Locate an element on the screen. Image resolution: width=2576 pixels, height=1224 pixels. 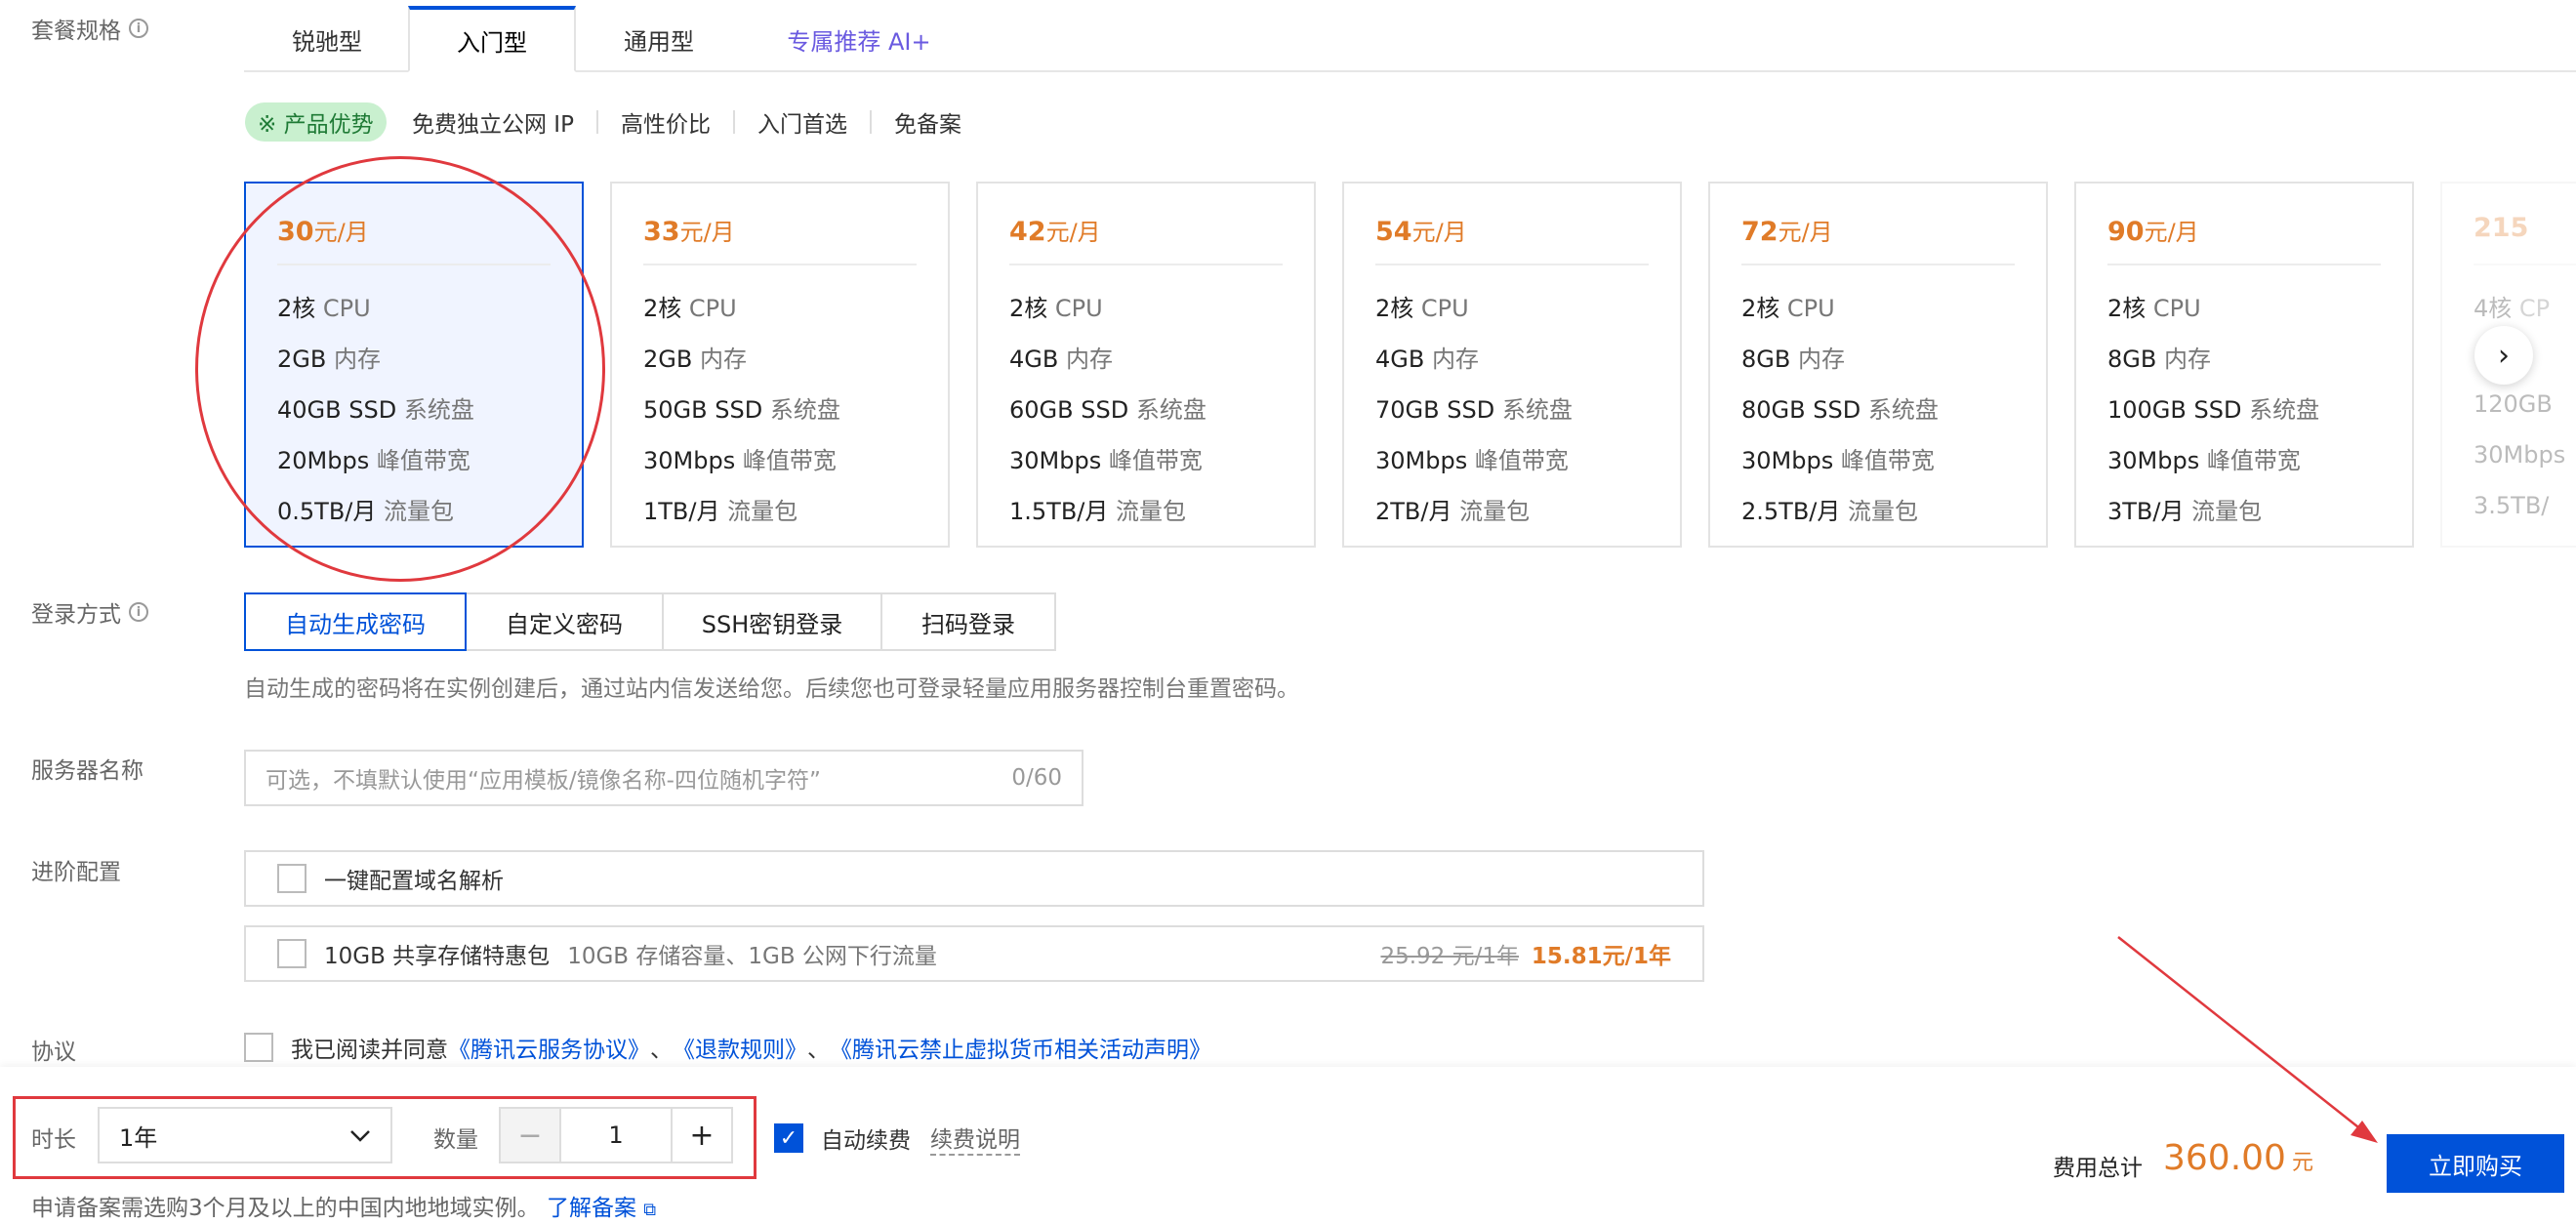
storage-option-desc: 10GB 存储容量、1GB 公网下行流量 is located at coordinates (752, 956).